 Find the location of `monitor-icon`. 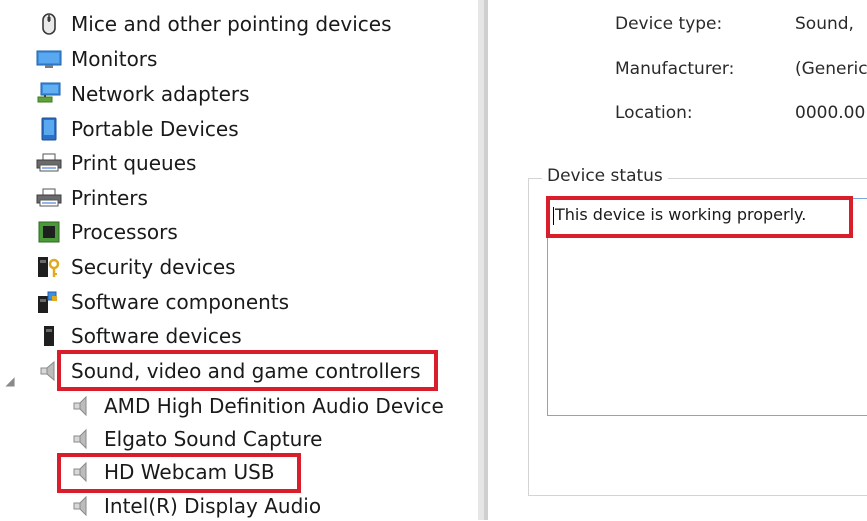

monitor-icon is located at coordinates (49, 59).